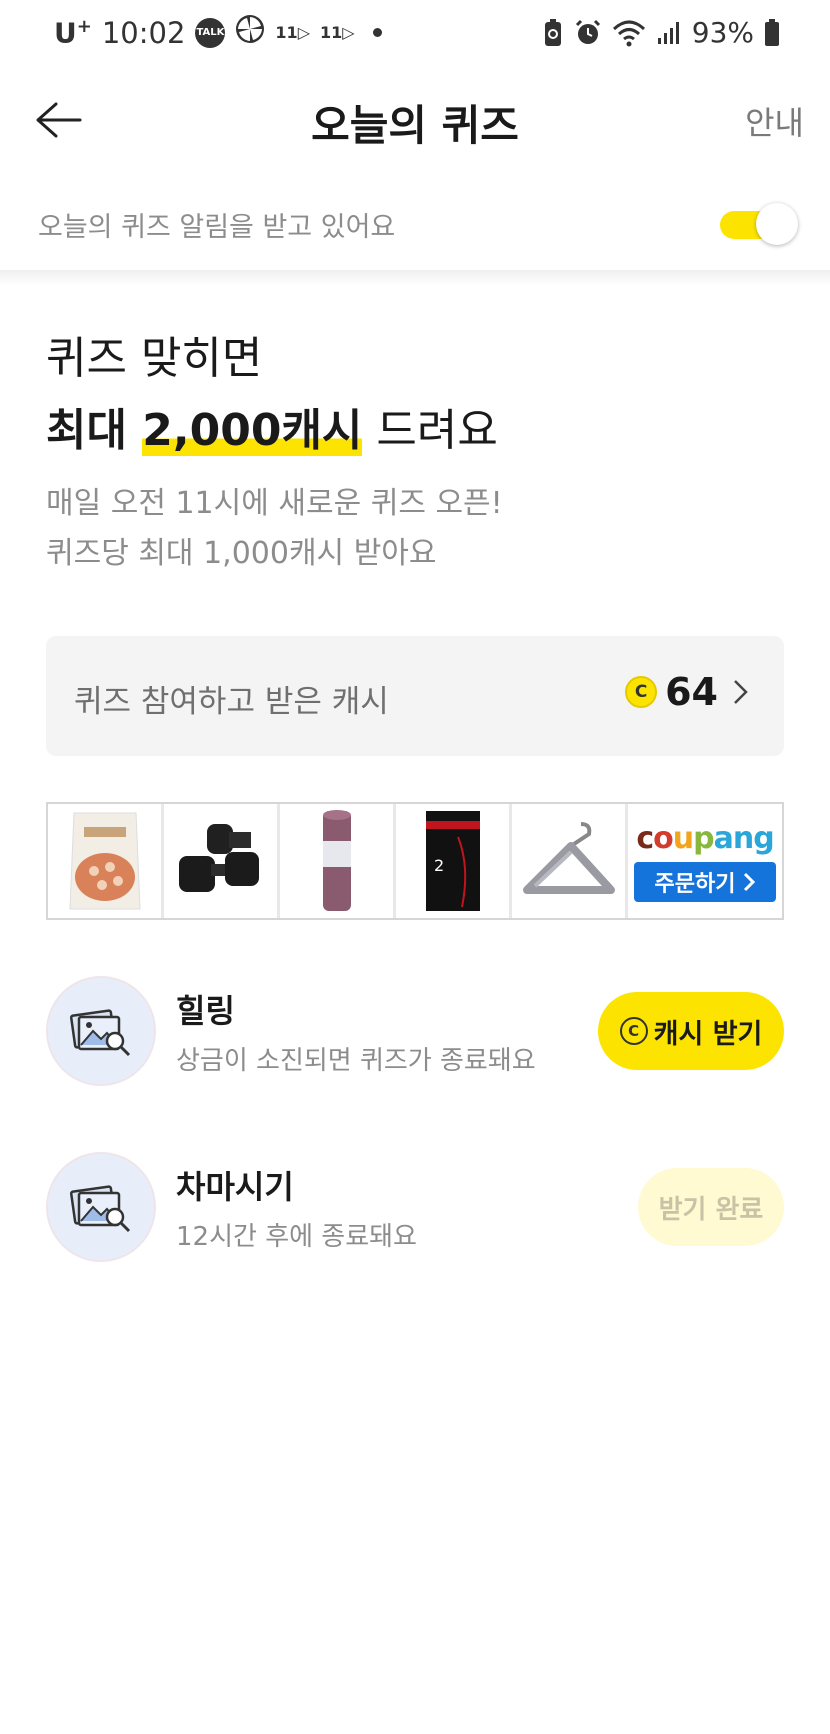  What do you see at coordinates (629, 33) in the screenshot?
I see `wifi-icon` at bounding box center [629, 33].